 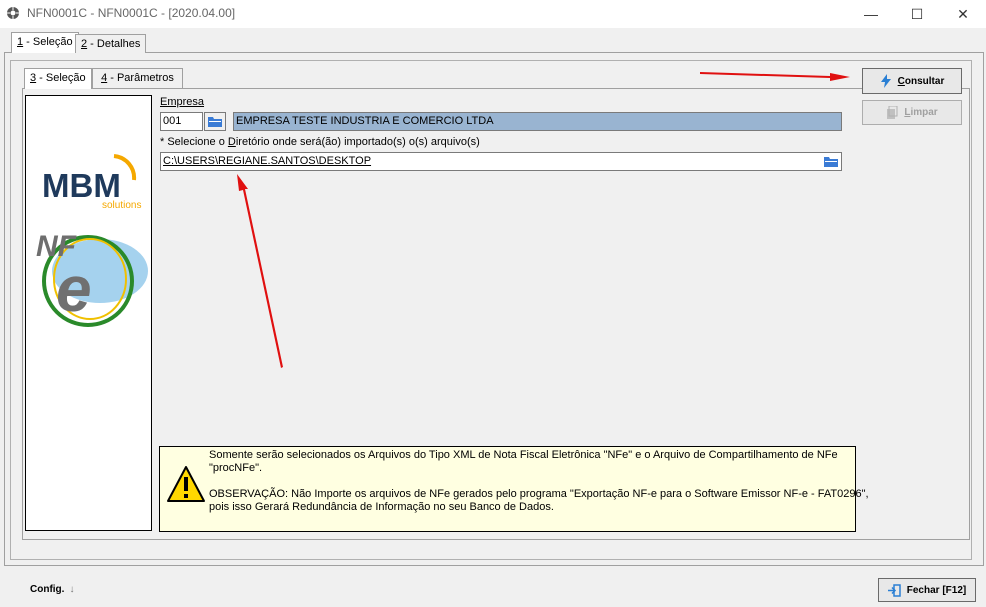 I want to click on arrow-to-consultar, so click(x=775, y=76).